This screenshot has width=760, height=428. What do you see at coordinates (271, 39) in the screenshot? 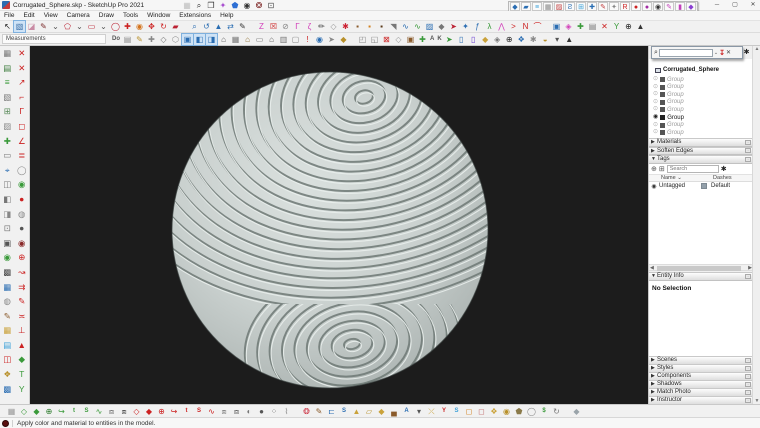
I see `house-icon: ⌂` at bounding box center [271, 39].